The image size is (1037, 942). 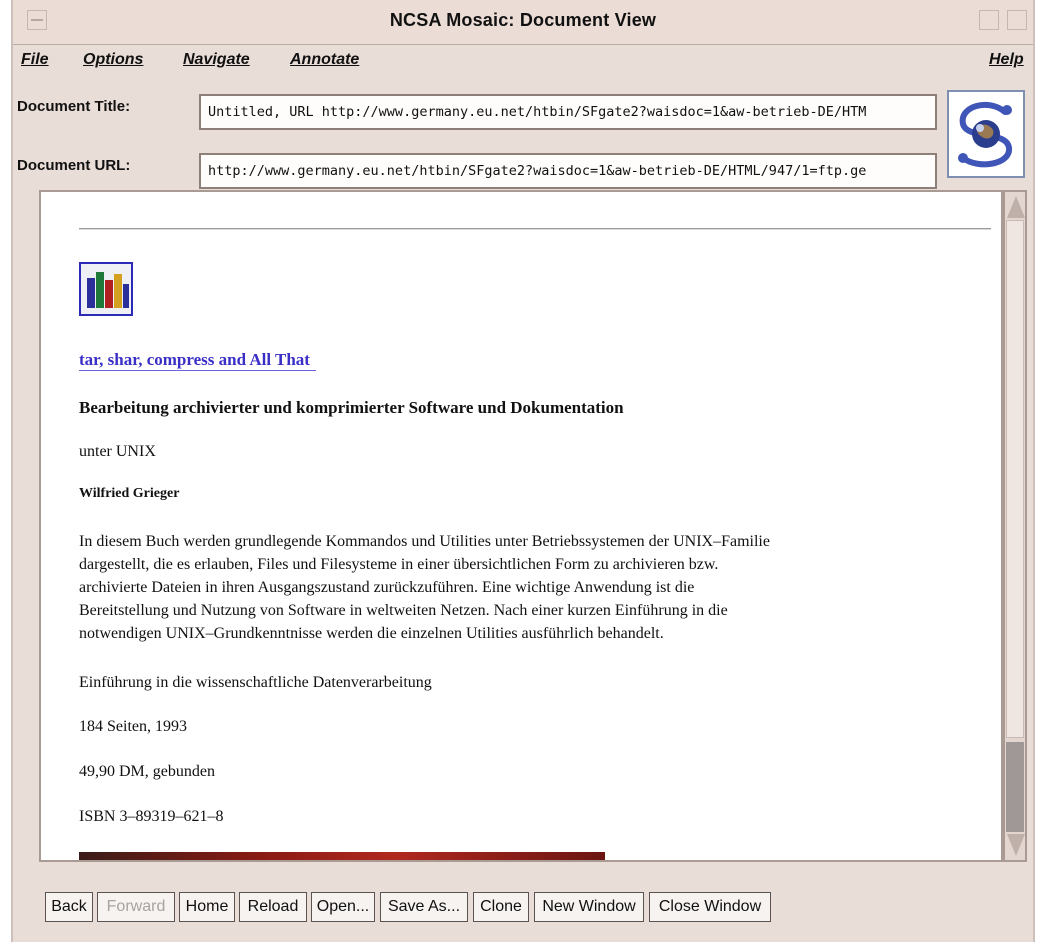 I want to click on book-author: Wilfried Grieger, so click(x=129, y=493).